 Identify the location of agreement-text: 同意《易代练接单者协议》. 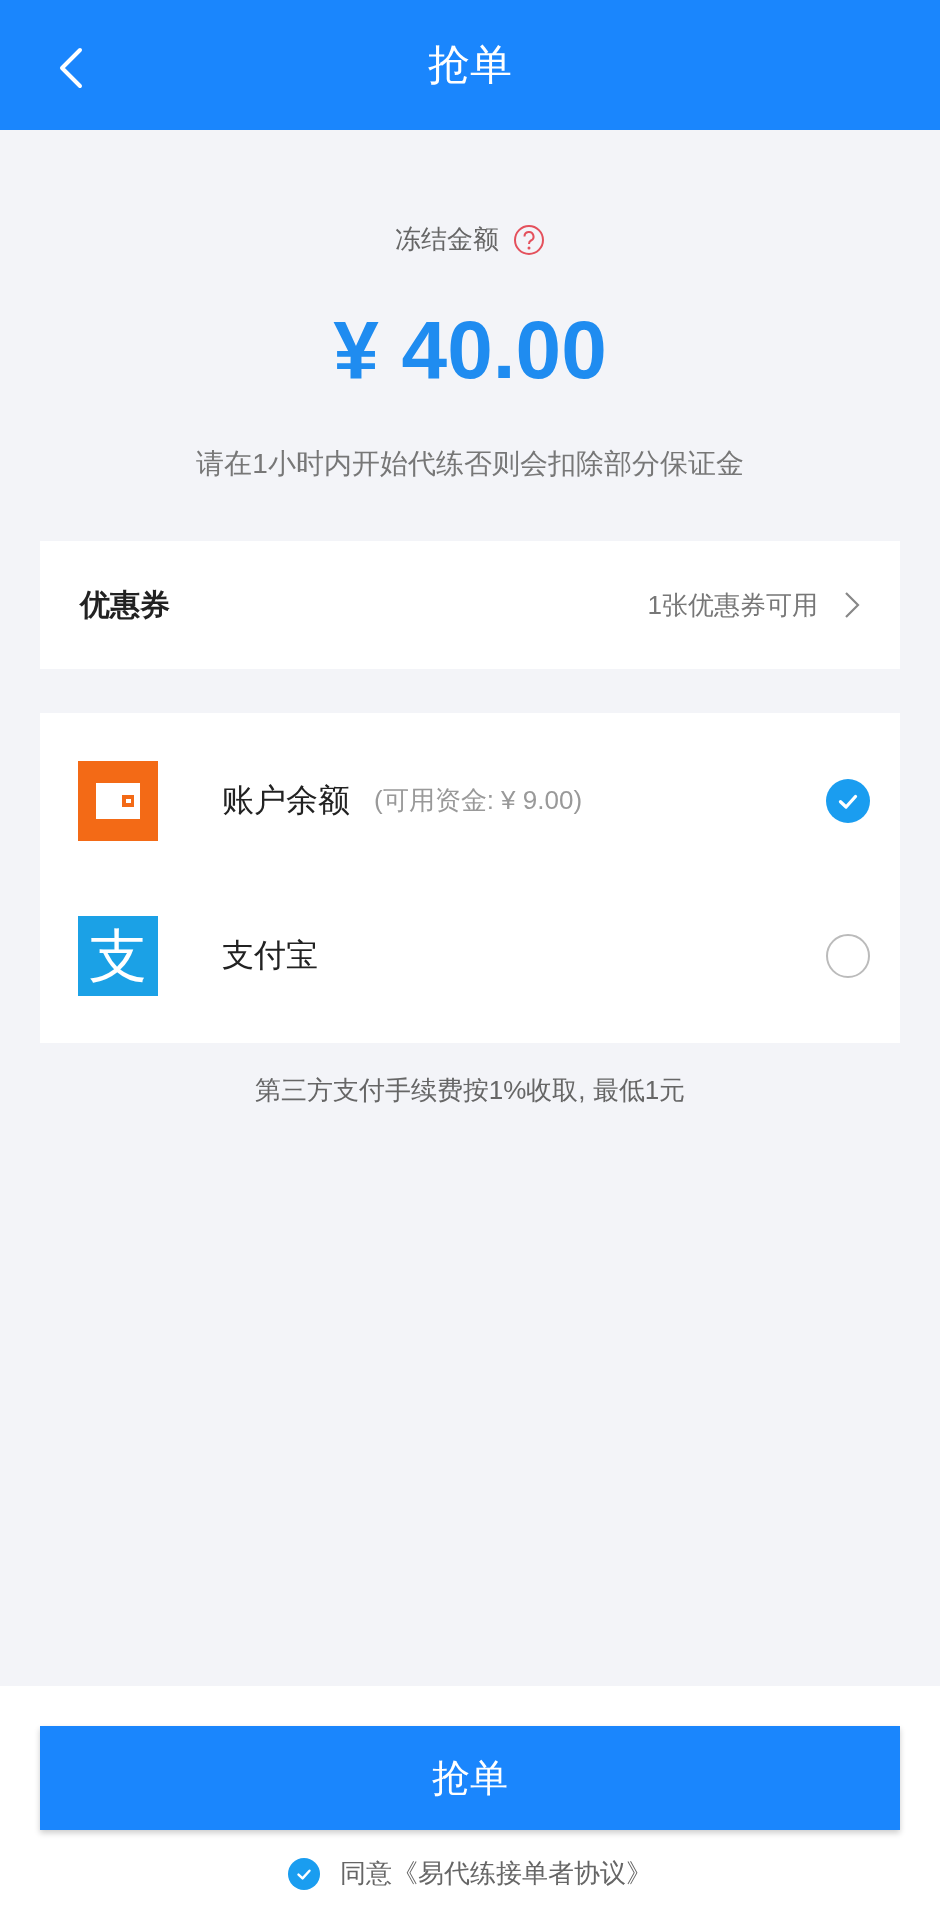
(496, 1873).